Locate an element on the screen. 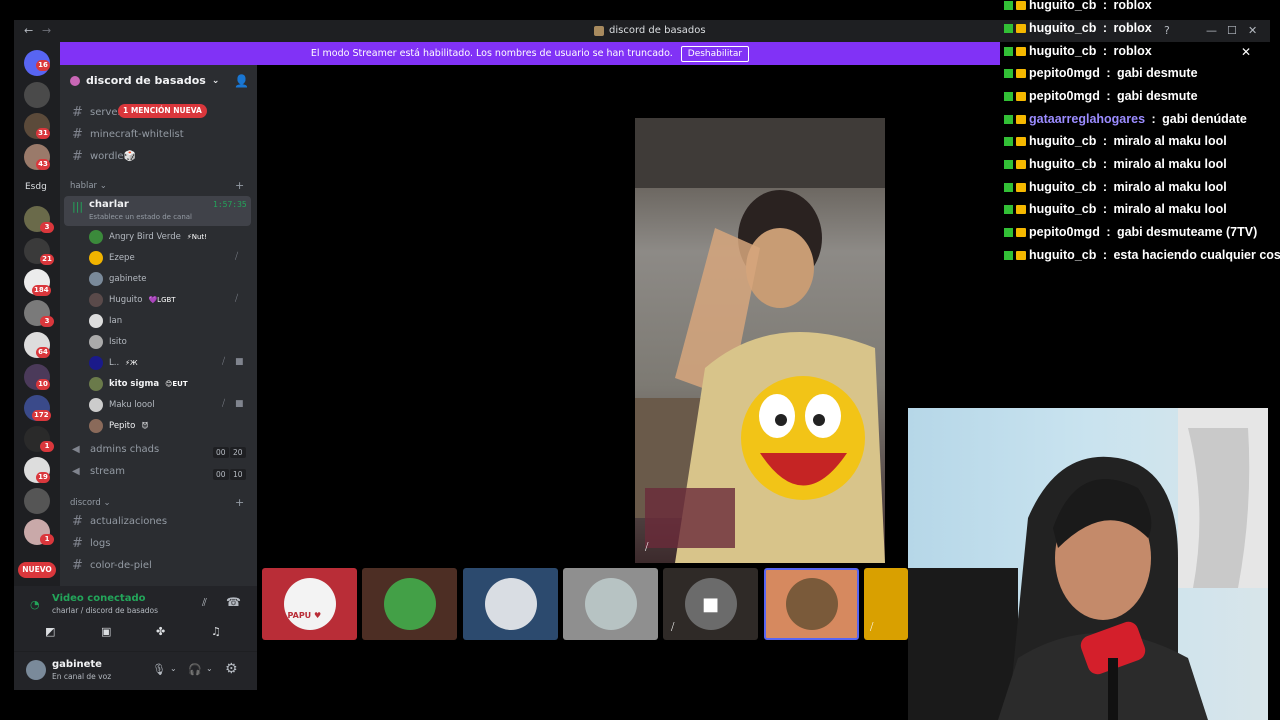 The height and width of the screenshot is (720, 1280). voice-user: Ezepe is located at coordinates (112, 258).